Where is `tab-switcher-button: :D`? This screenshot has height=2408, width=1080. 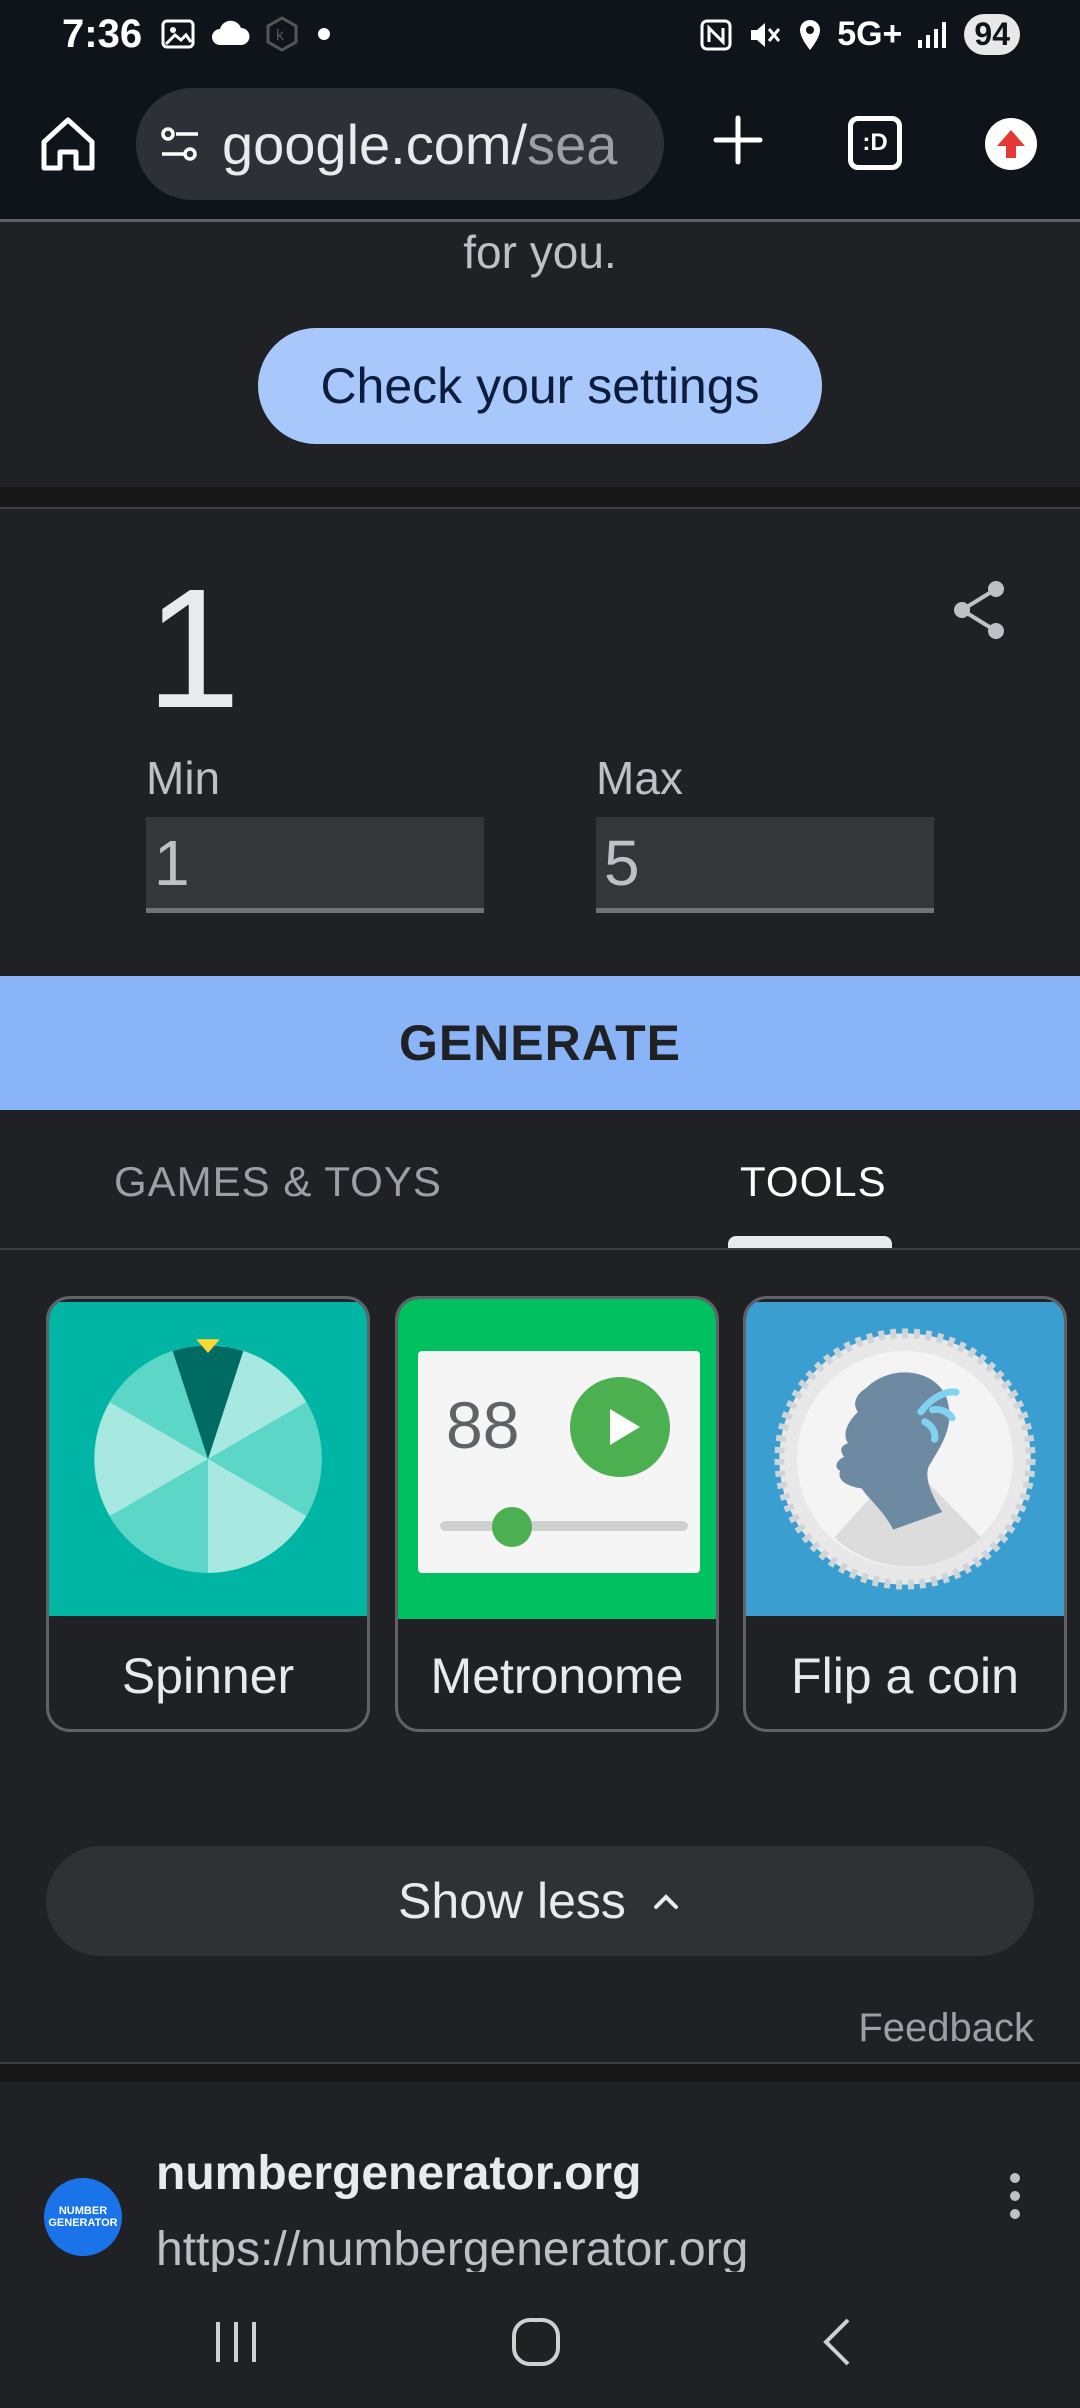
tab-switcher-button: :D is located at coordinates (875, 143).